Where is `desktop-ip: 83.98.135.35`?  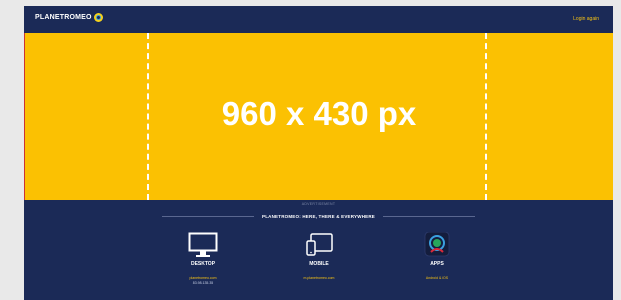 desktop-ip: 83.98.135.35 is located at coordinates (203, 283).